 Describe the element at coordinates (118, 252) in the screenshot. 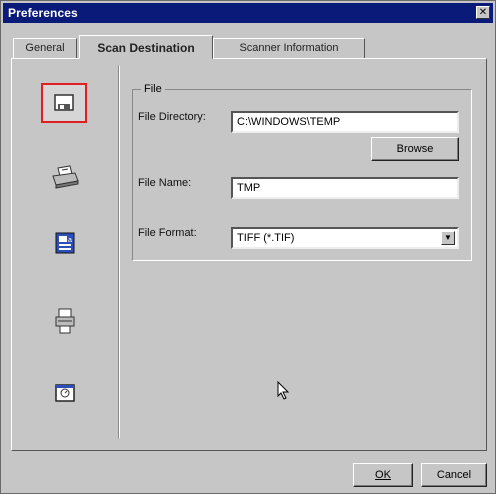

I see `icon-column-divider` at that location.